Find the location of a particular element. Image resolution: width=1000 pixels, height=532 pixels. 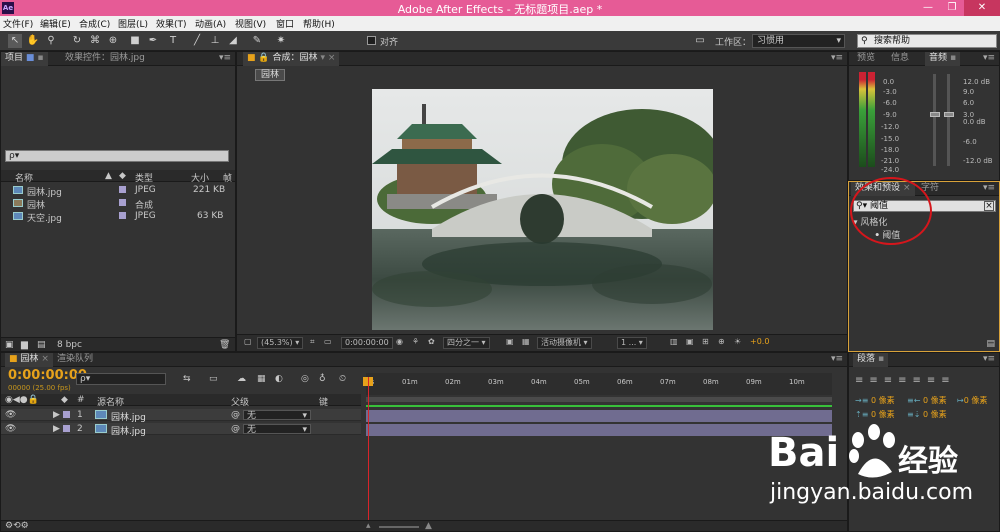

timeline-icon: ⊞ is located at coordinates (705, 343).